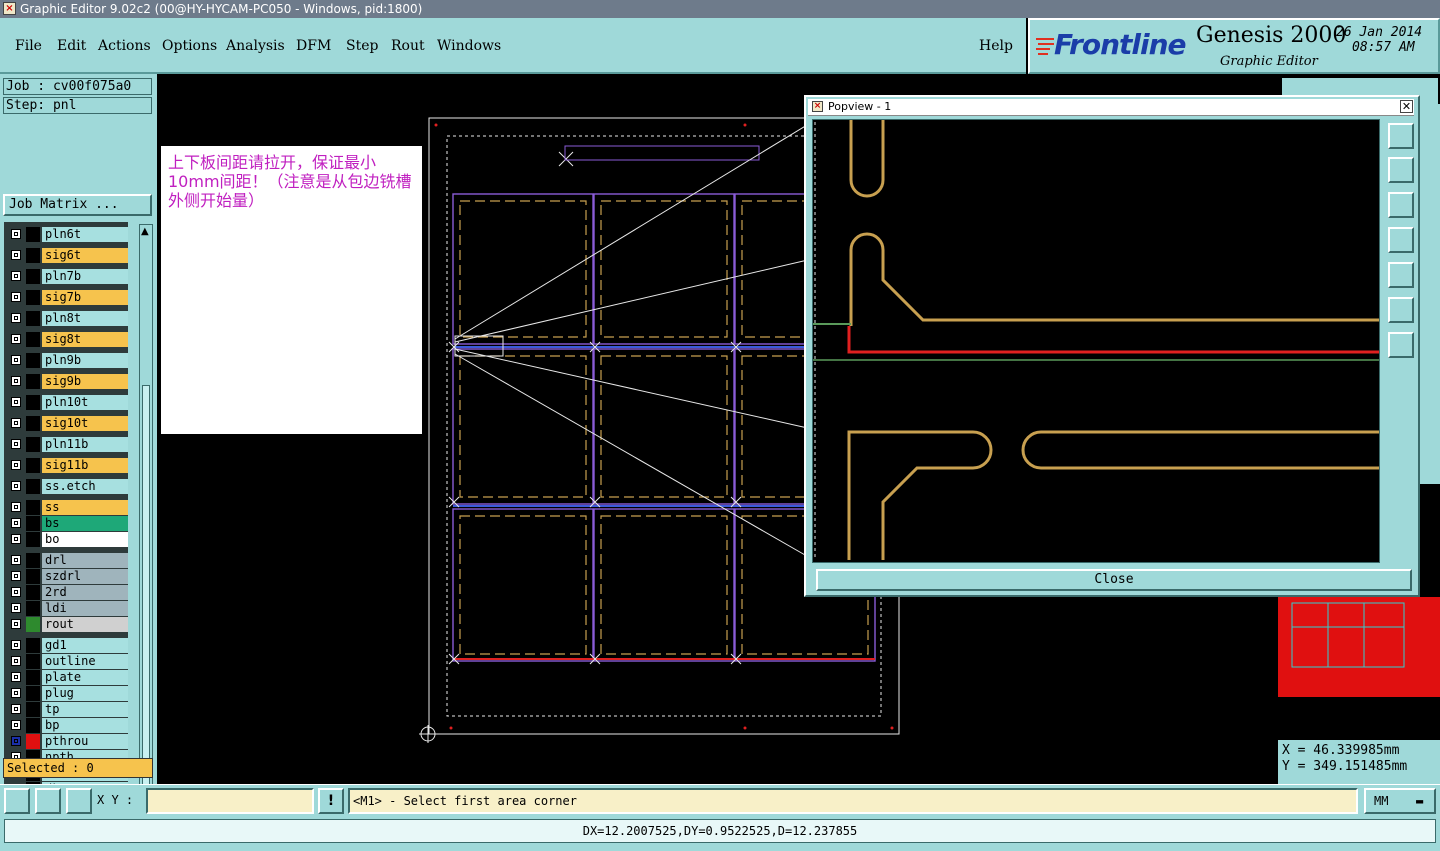  Describe the element at coordinates (1271, 35) in the screenshot. I see `brand-product: Genesis 2000` at that location.